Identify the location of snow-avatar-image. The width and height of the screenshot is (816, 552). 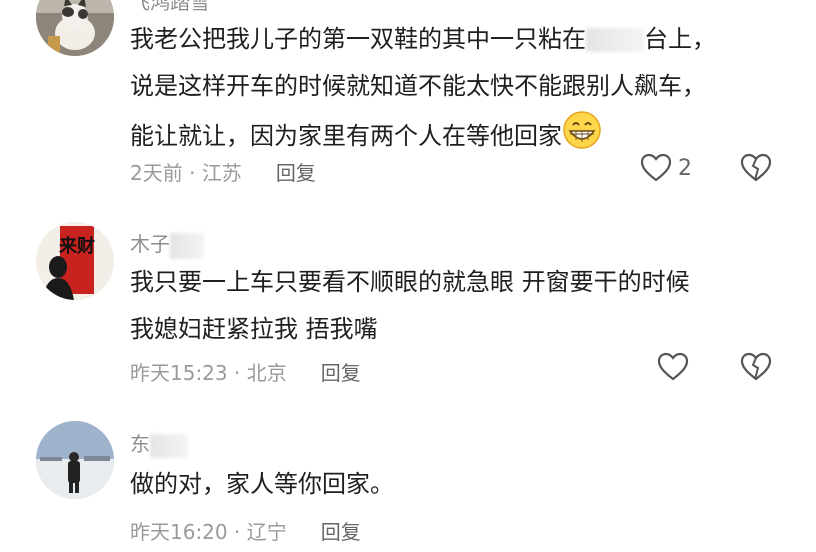
(75, 460).